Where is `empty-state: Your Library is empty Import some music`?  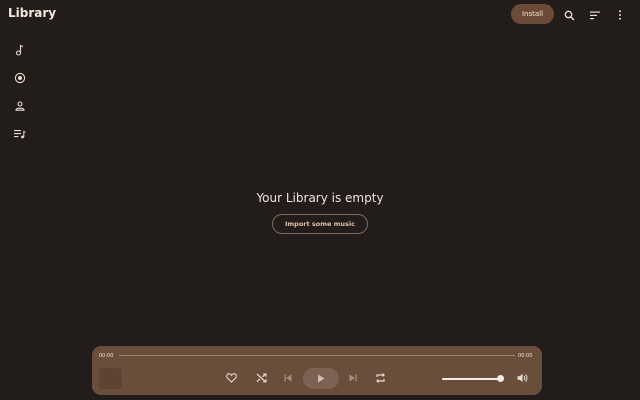 empty-state: Your Library is empty Import some music is located at coordinates (320, 212).